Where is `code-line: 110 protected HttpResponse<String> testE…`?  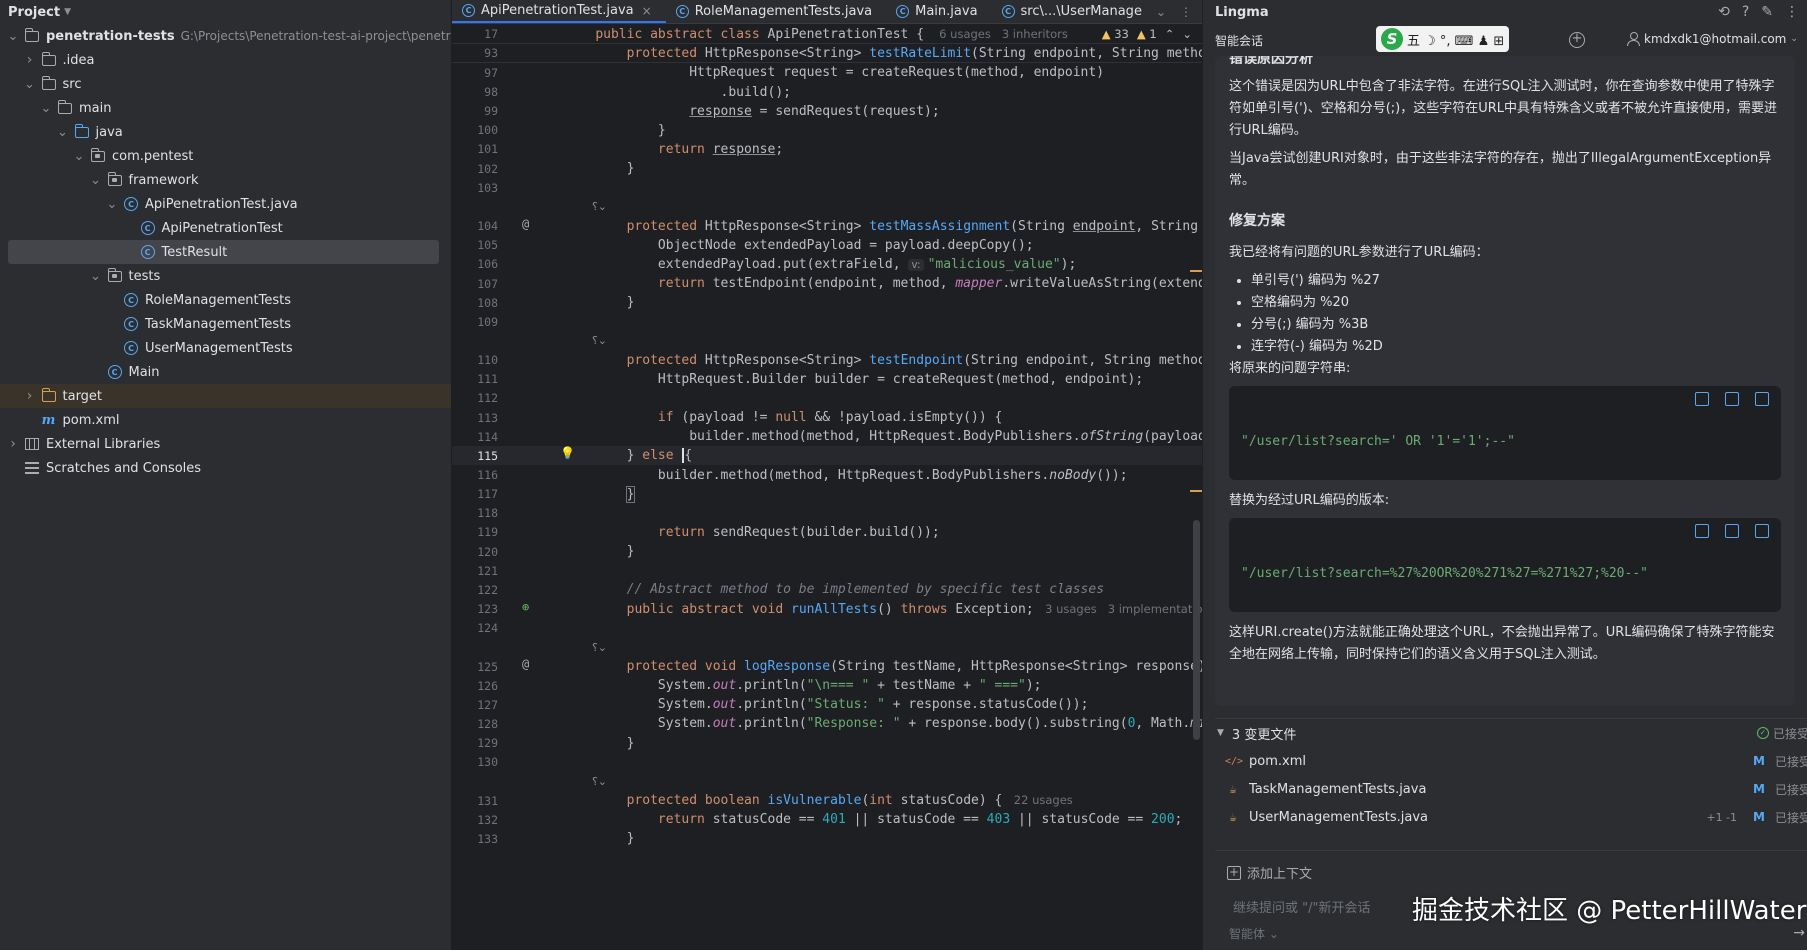
code-line: 110 protected HttpResponse<String> testE… is located at coordinates (827, 360).